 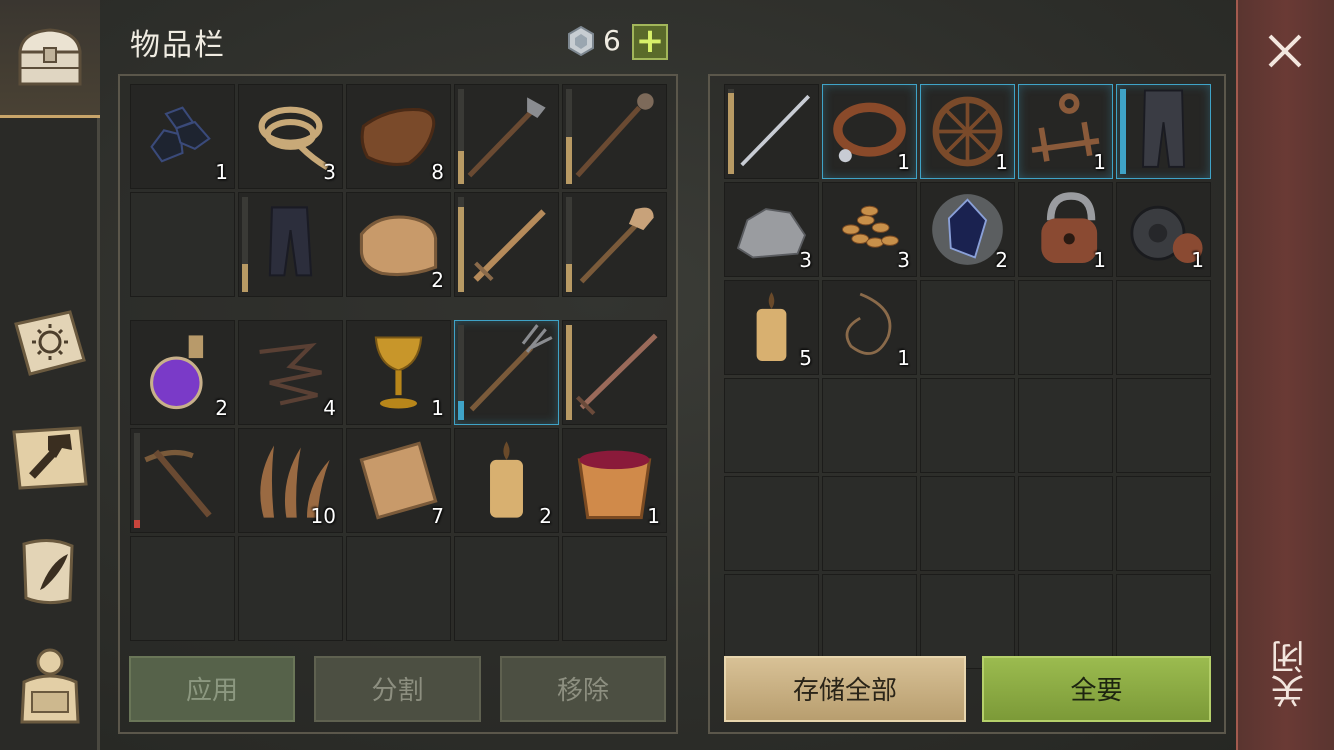 I want to click on storage-slot-chainpants, so click(x=1163, y=131).